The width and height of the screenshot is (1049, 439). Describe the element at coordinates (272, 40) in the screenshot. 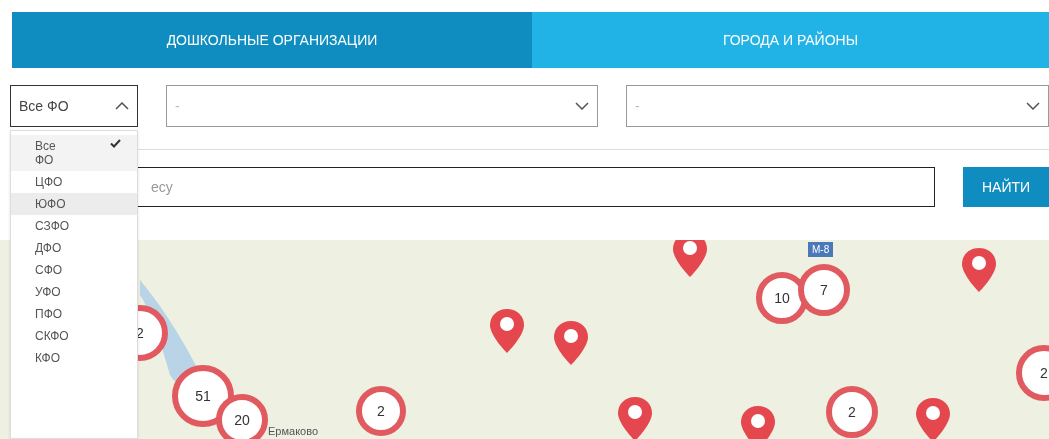

I see `tab: ДОШКОЛЬНЫЕ ОРГАНИЗАЦИИ` at that location.